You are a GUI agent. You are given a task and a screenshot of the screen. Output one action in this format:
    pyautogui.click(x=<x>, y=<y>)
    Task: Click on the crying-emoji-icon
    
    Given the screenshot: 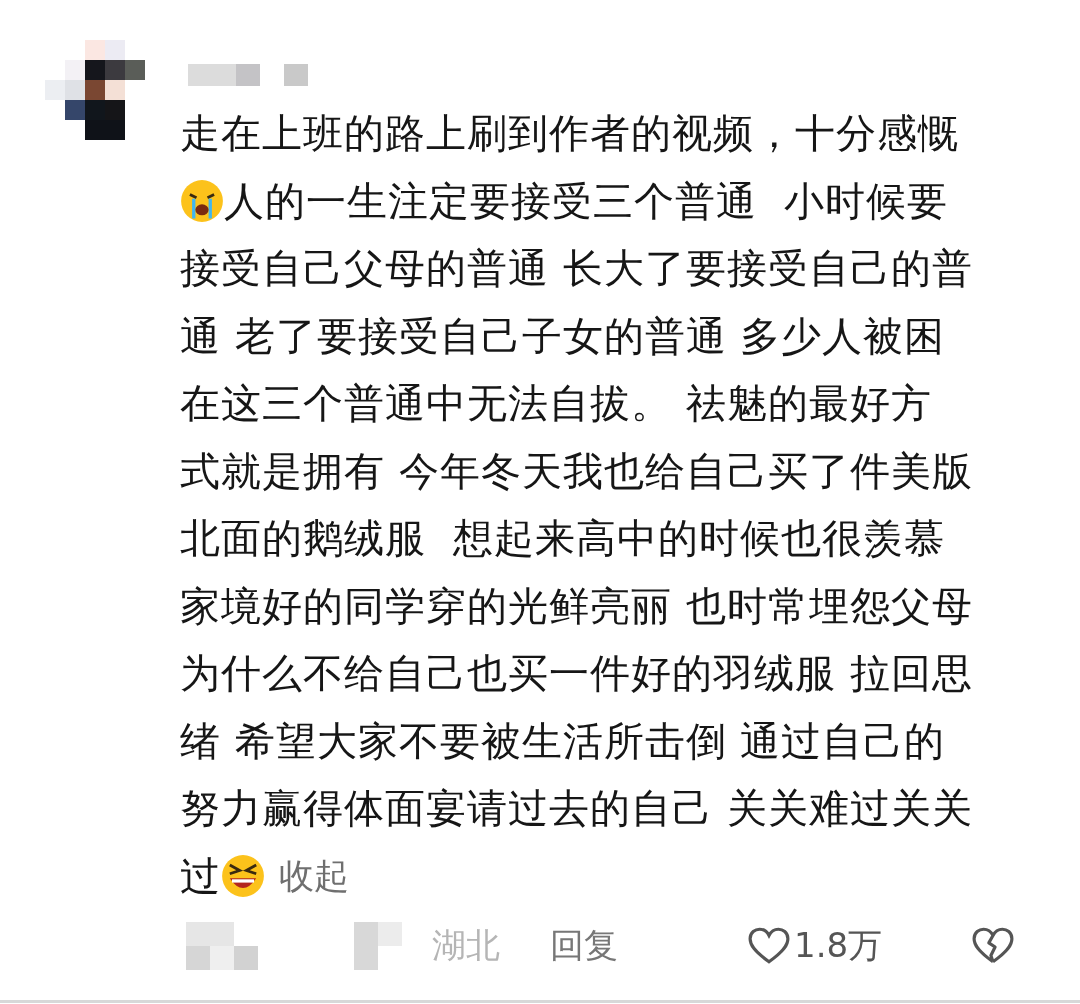 What is the action you would take?
    pyautogui.click(x=202, y=201)
    